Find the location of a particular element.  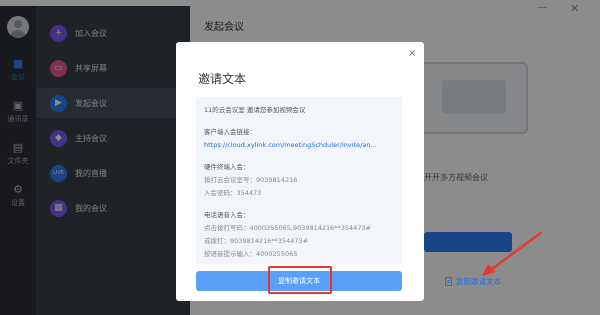

invite-line: 点击拨打号码：4000255065,9039814216**354473# is located at coordinates (288, 228).